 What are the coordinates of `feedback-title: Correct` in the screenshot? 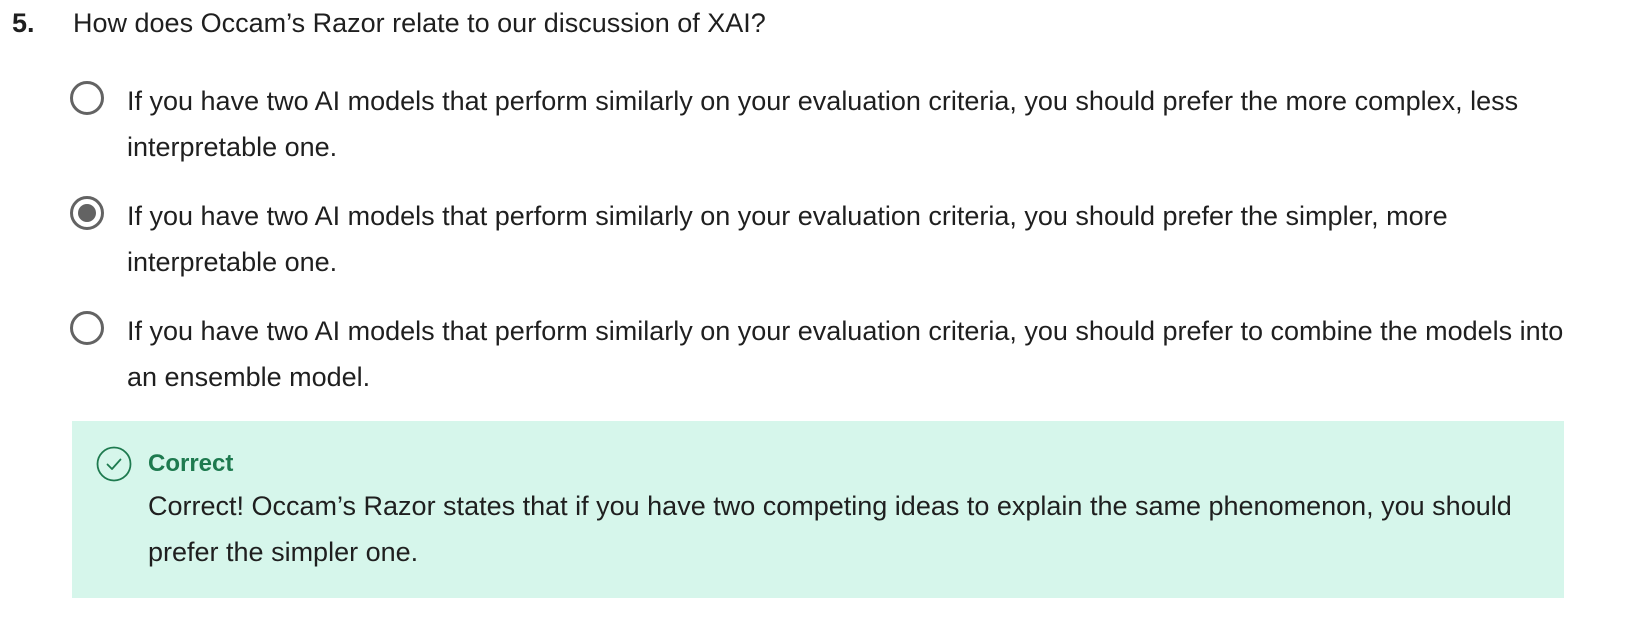 It's located at (191, 463).